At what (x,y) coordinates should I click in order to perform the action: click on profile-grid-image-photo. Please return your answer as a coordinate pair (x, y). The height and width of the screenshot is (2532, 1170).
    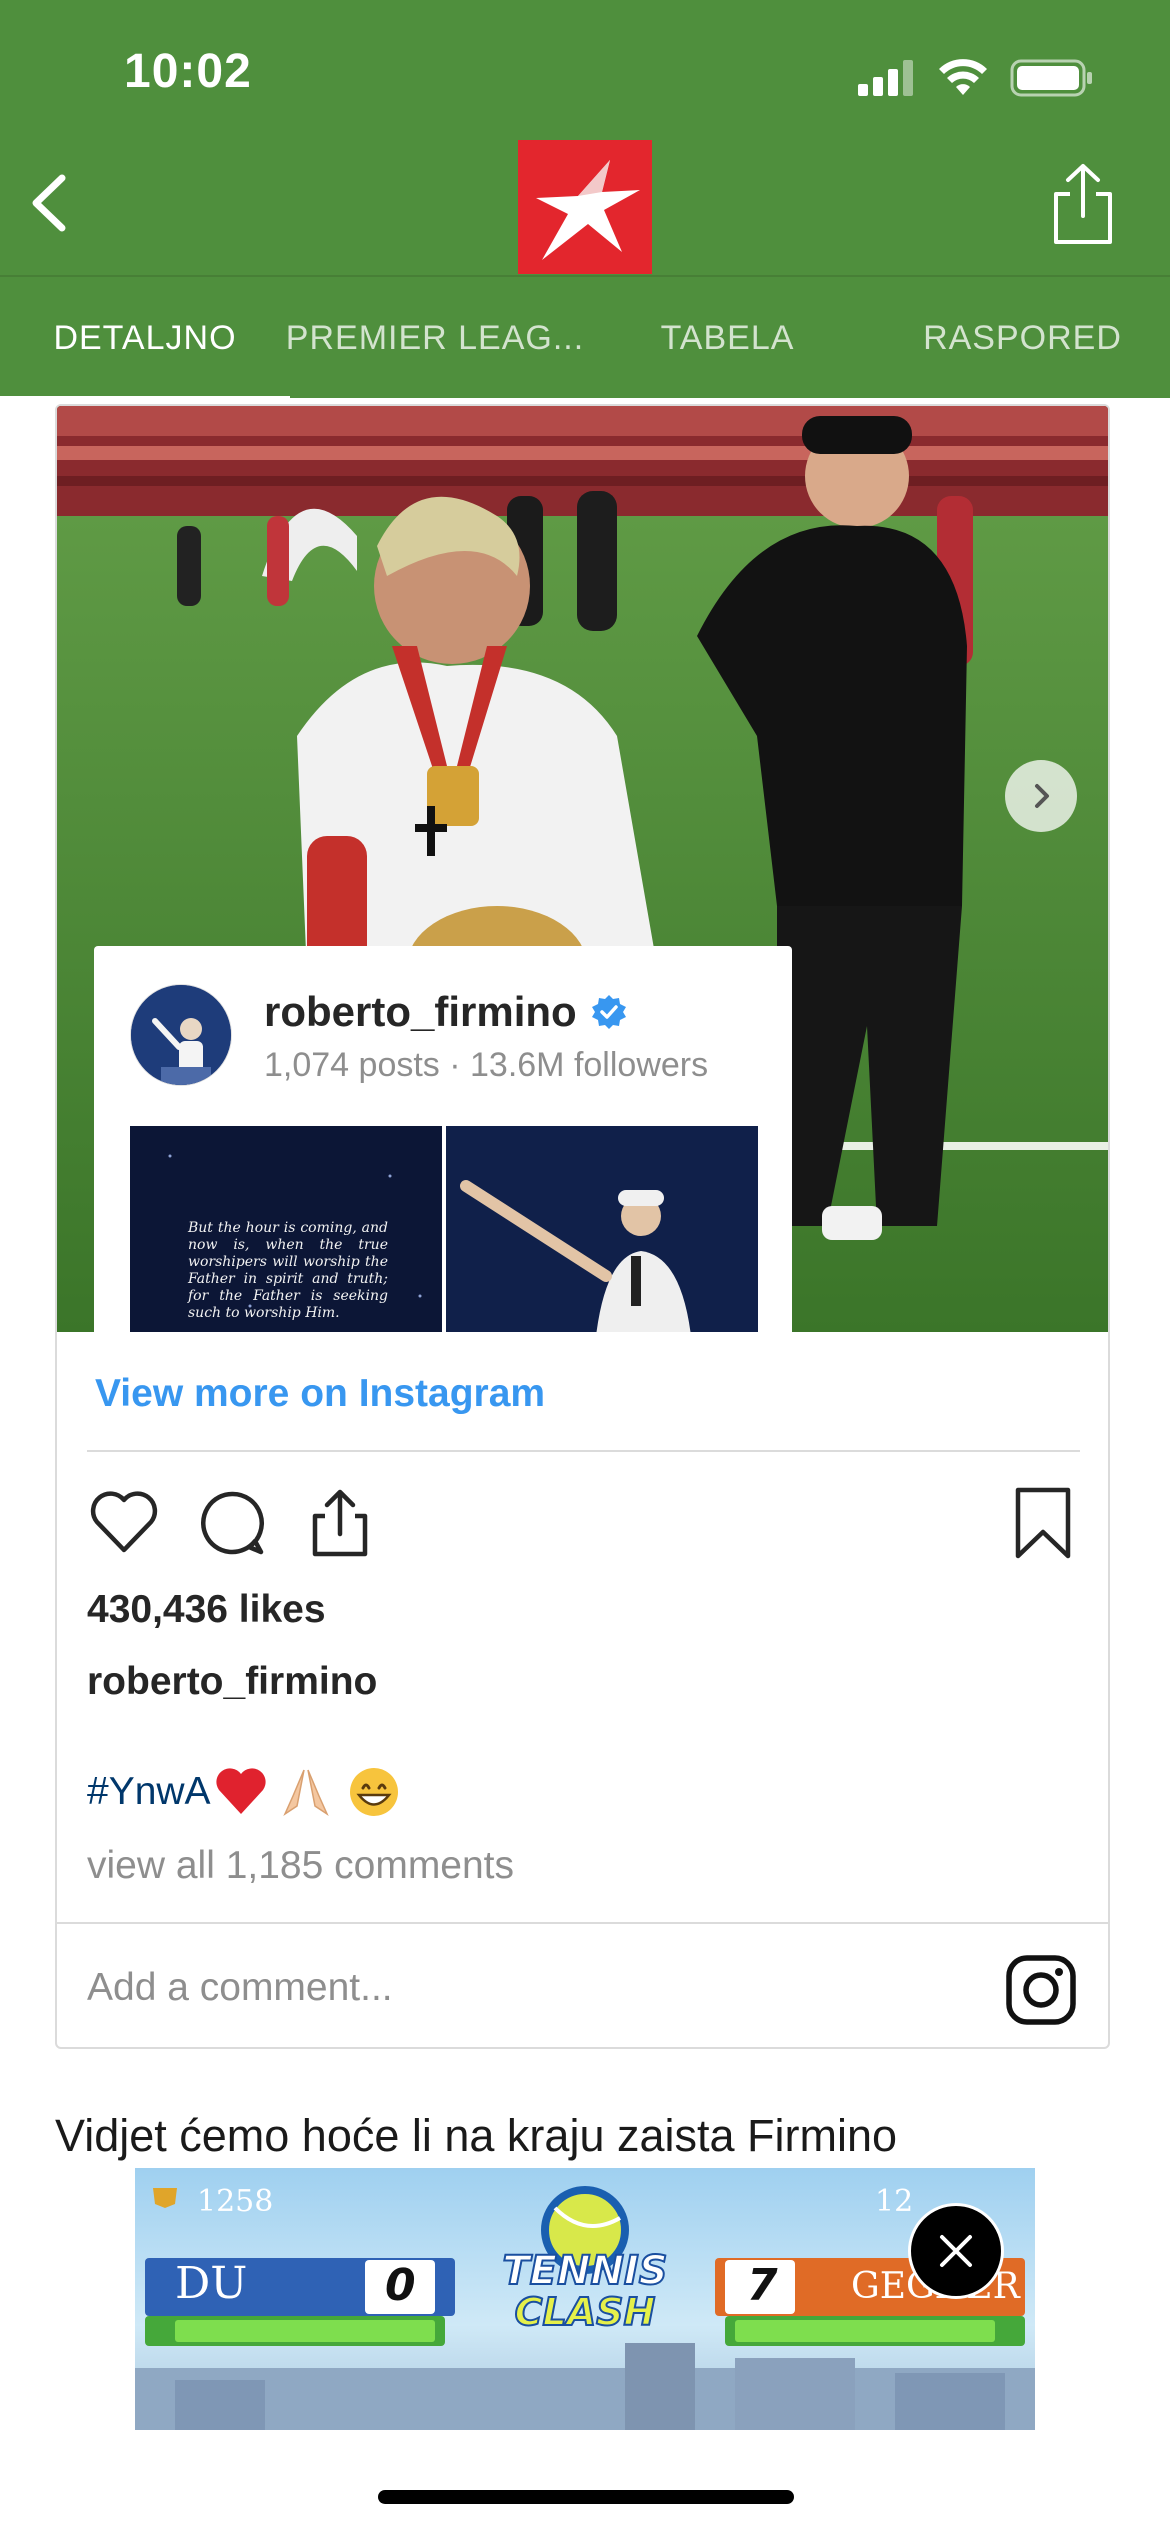
    Looking at the image, I should click on (602, 1229).